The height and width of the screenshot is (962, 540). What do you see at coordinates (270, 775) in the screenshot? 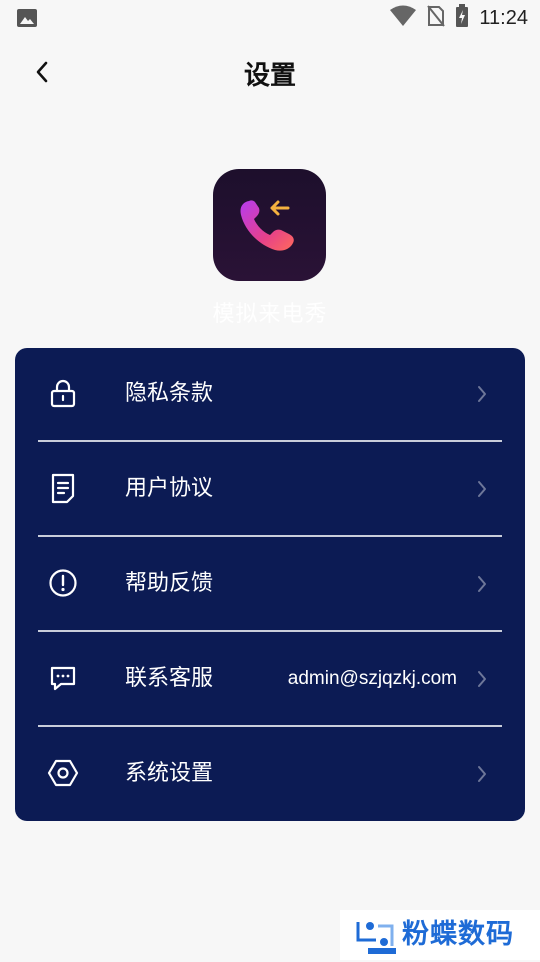
I see `menu-item-system-settings: 系统设置` at bounding box center [270, 775].